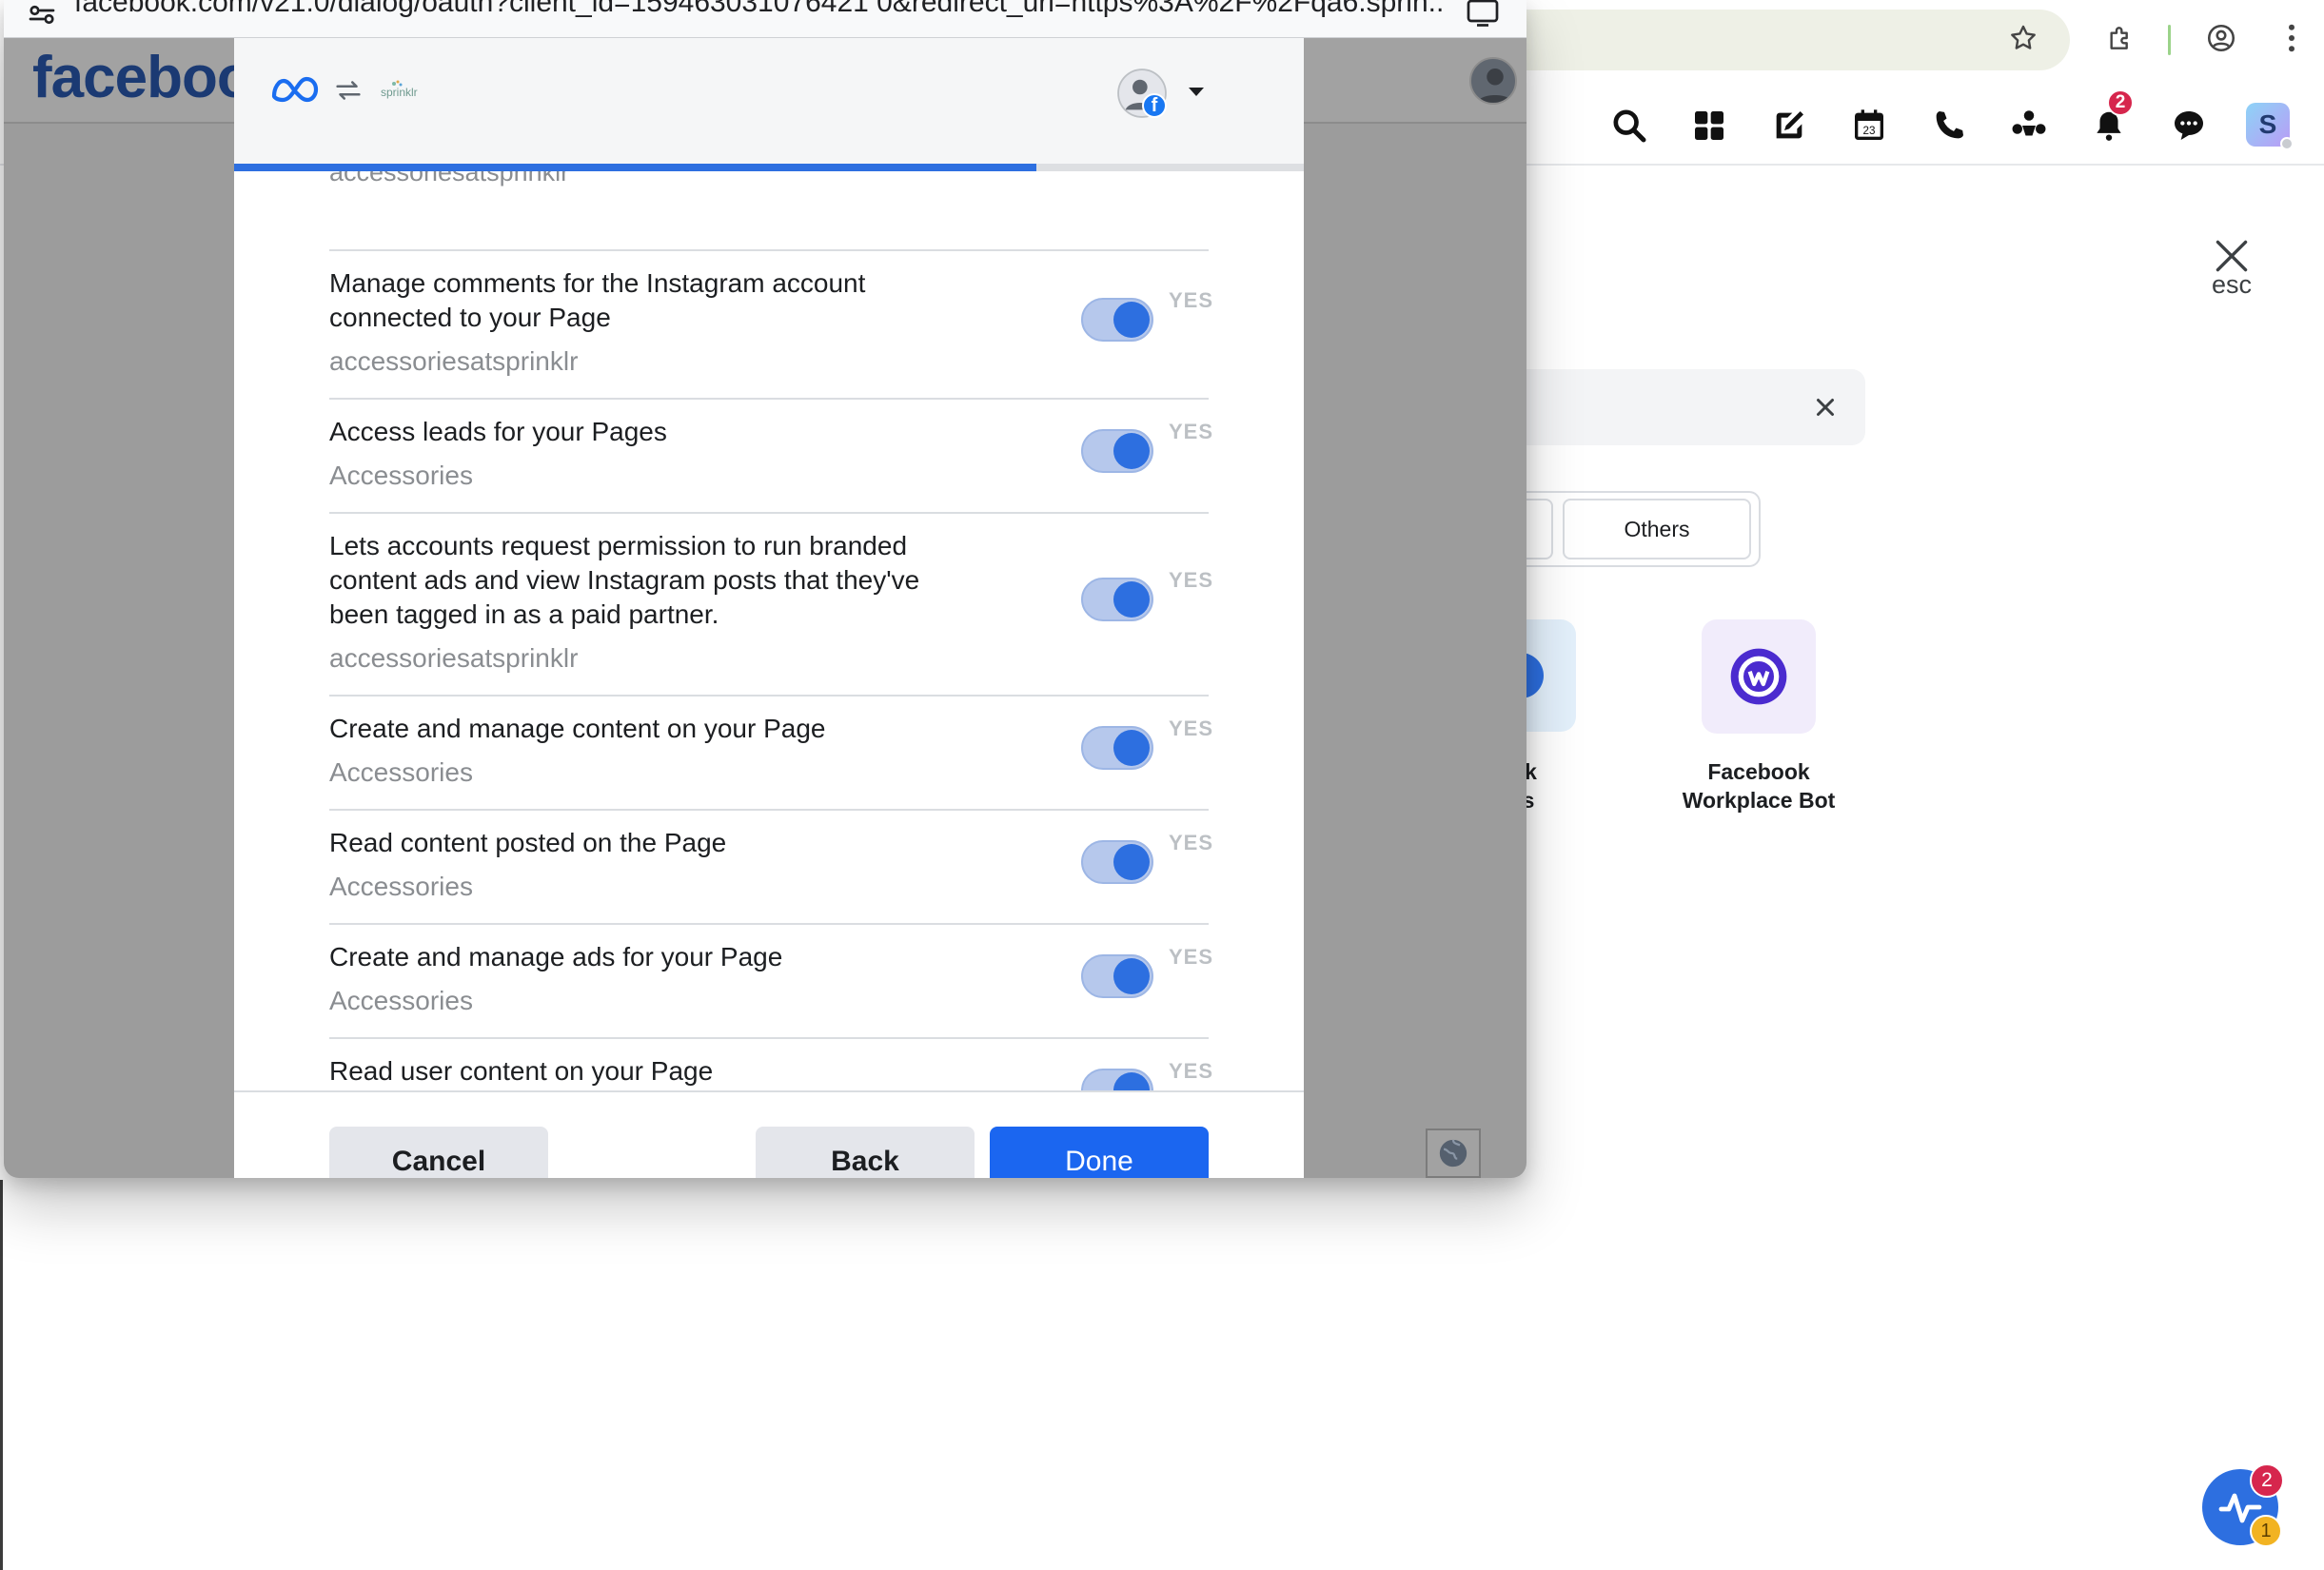 This screenshot has height=1570, width=2324. What do you see at coordinates (865, 1152) in the screenshot?
I see `back-button: Back` at bounding box center [865, 1152].